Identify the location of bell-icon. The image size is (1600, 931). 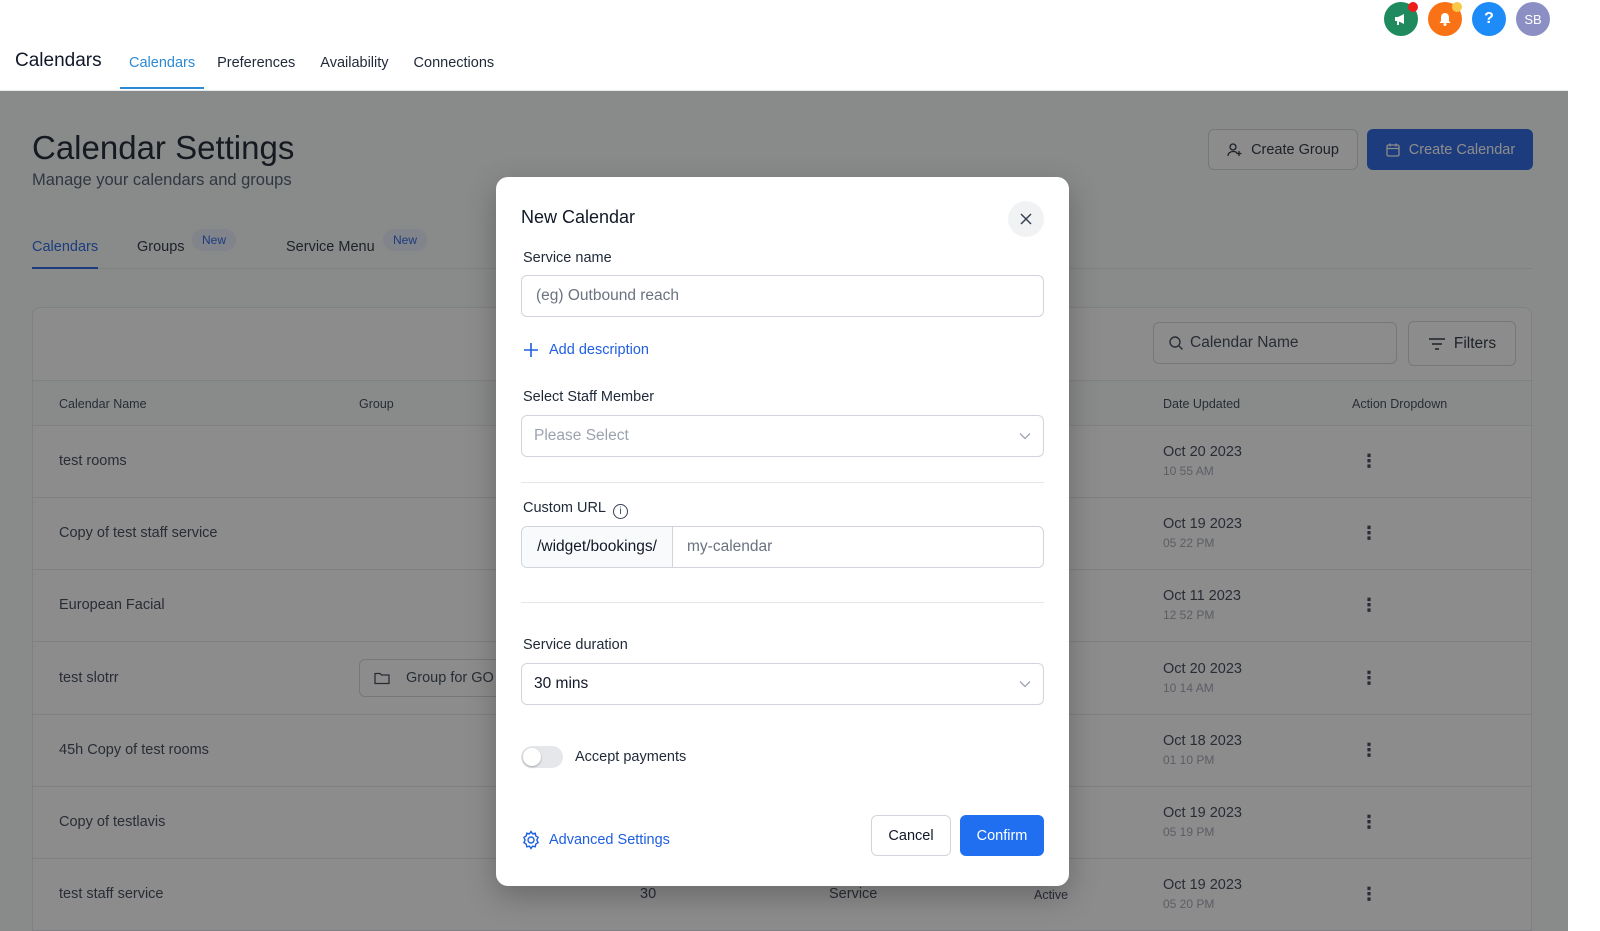
(1445, 19).